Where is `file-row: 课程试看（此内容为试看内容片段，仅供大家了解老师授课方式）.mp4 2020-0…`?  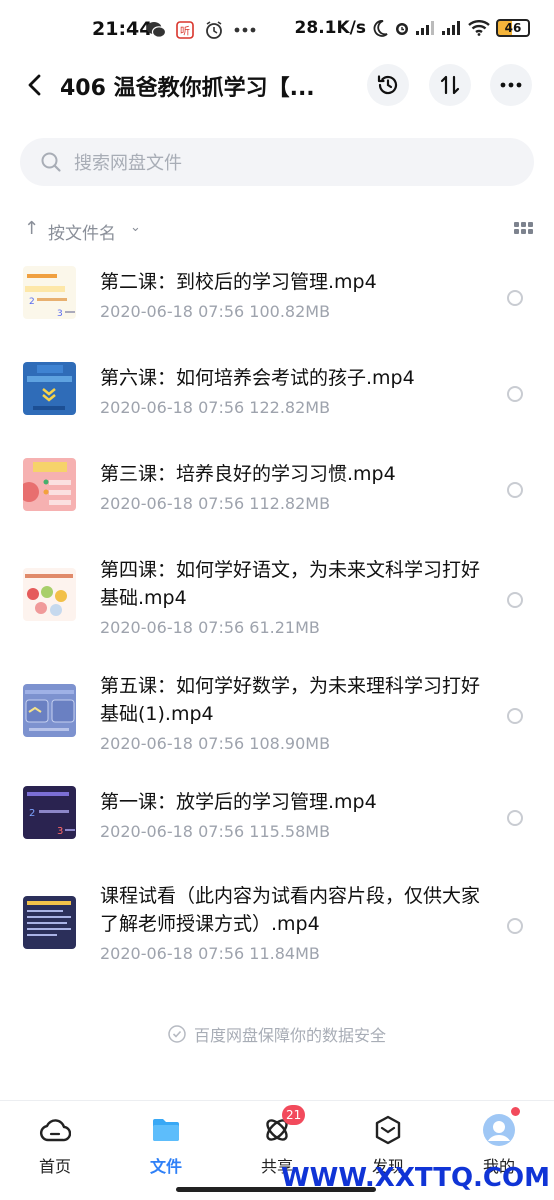 file-row: 课程试看（此内容为试看内容片段，仅供大家了解老师授课方式）.mp4 2020-0… is located at coordinates (277, 929).